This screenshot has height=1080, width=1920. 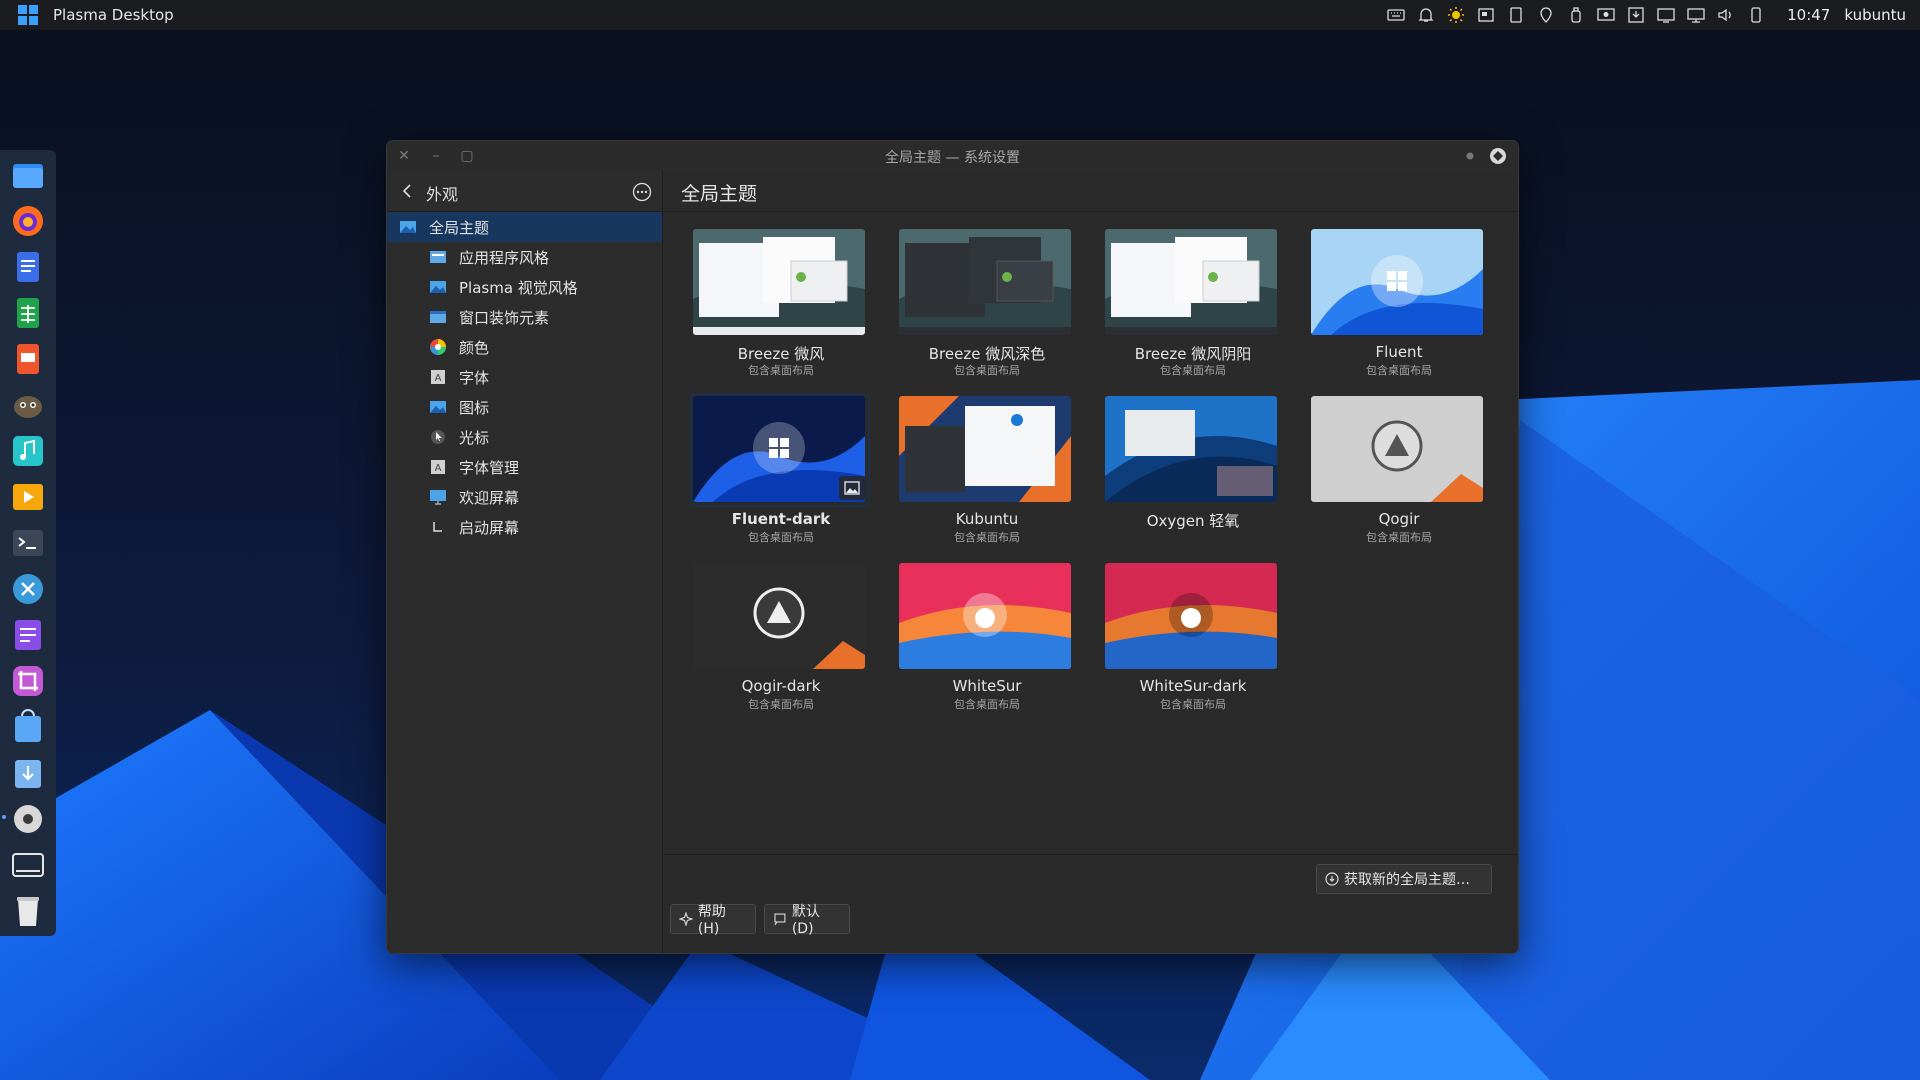 I want to click on more-options-icon, so click(x=642, y=192).